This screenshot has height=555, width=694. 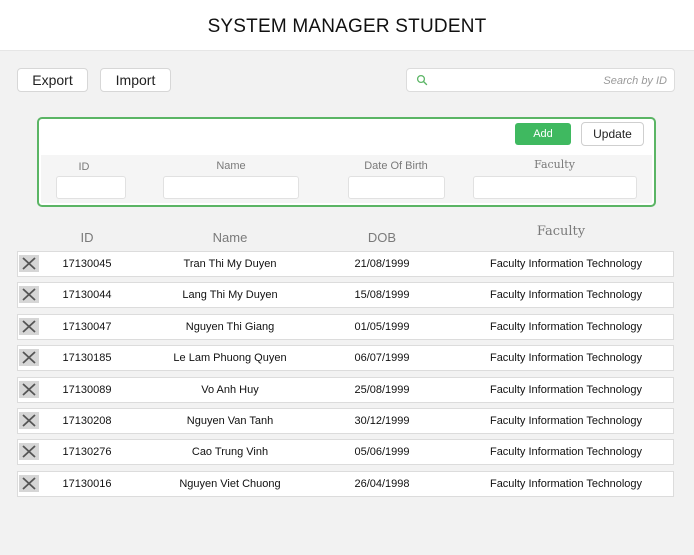 What do you see at coordinates (52, 80) in the screenshot?
I see `export-button: Export` at bounding box center [52, 80].